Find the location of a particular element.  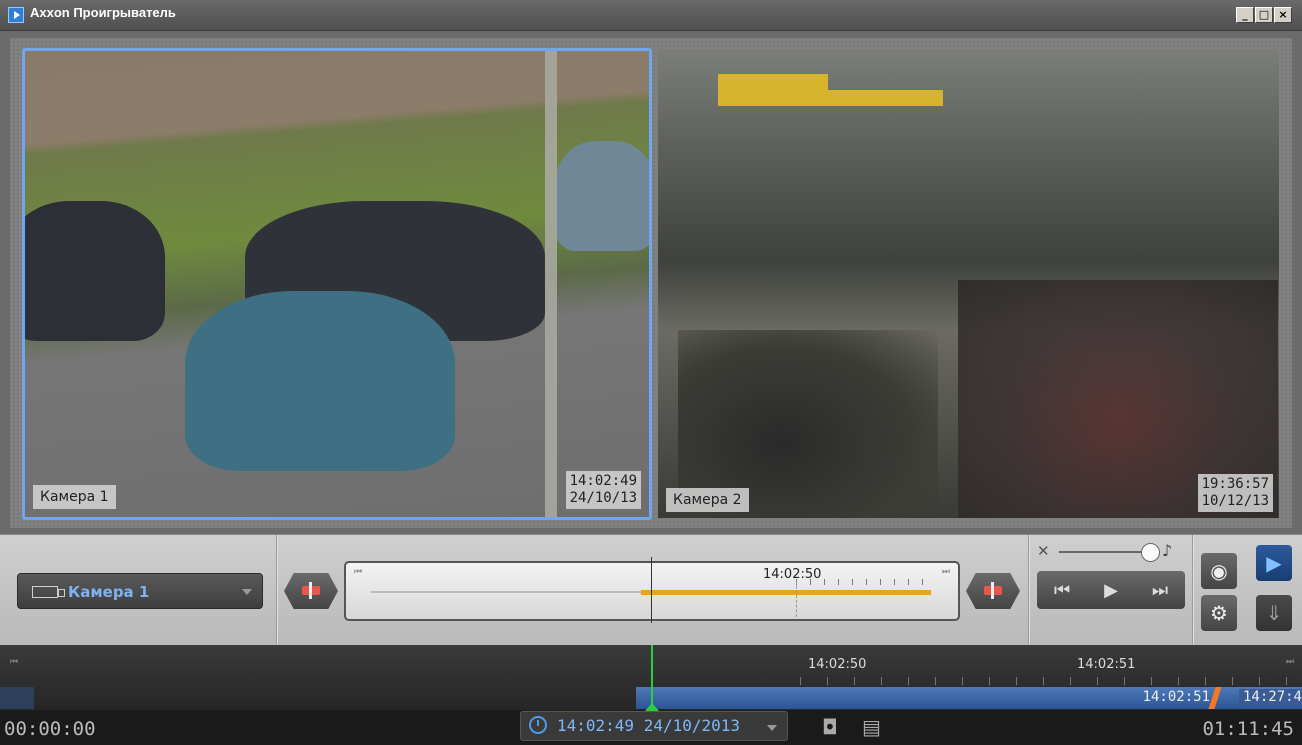

app-icon is located at coordinates (16, 15).